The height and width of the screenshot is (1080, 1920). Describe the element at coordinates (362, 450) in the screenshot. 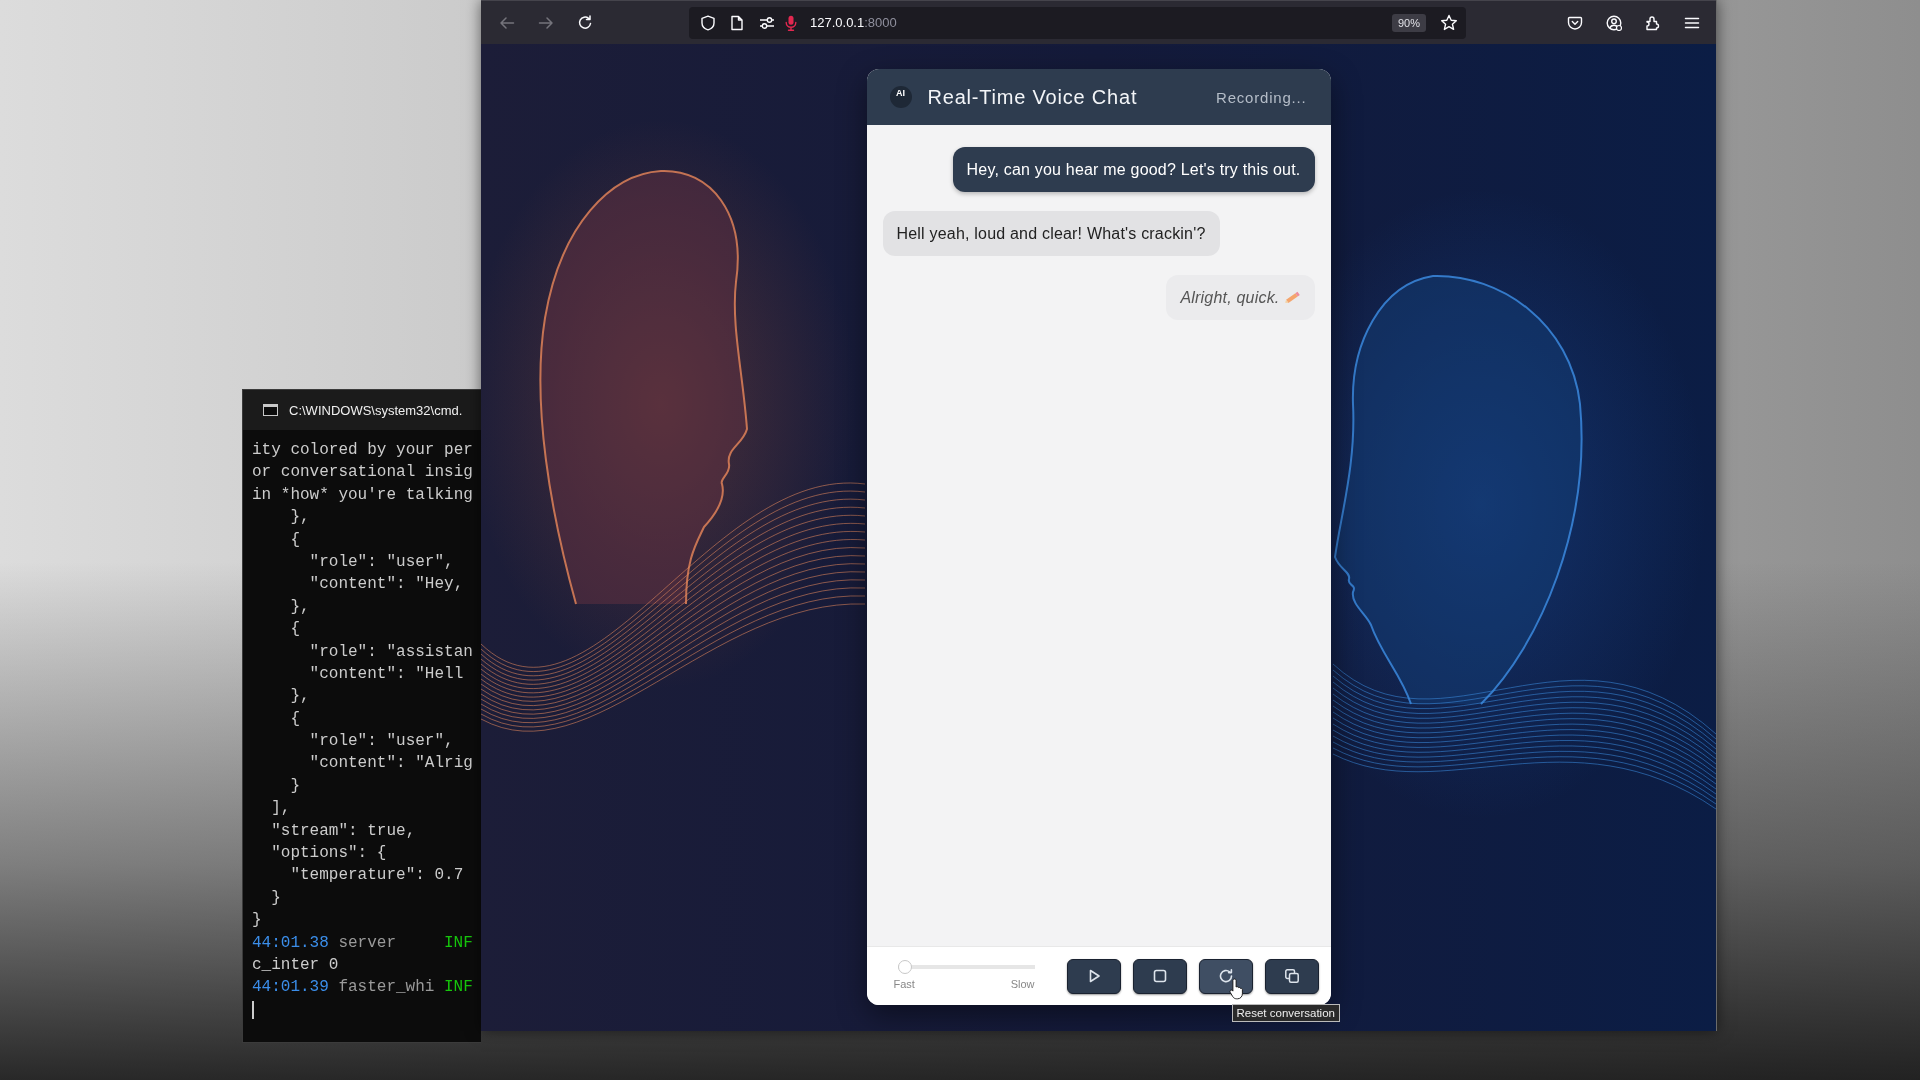

I see `terminal-line: ity colored by your per` at that location.